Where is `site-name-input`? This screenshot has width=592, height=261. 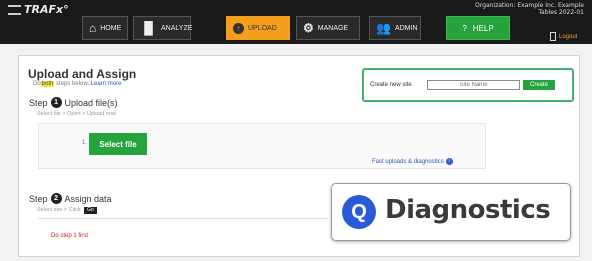
site-name-input is located at coordinates (473, 85).